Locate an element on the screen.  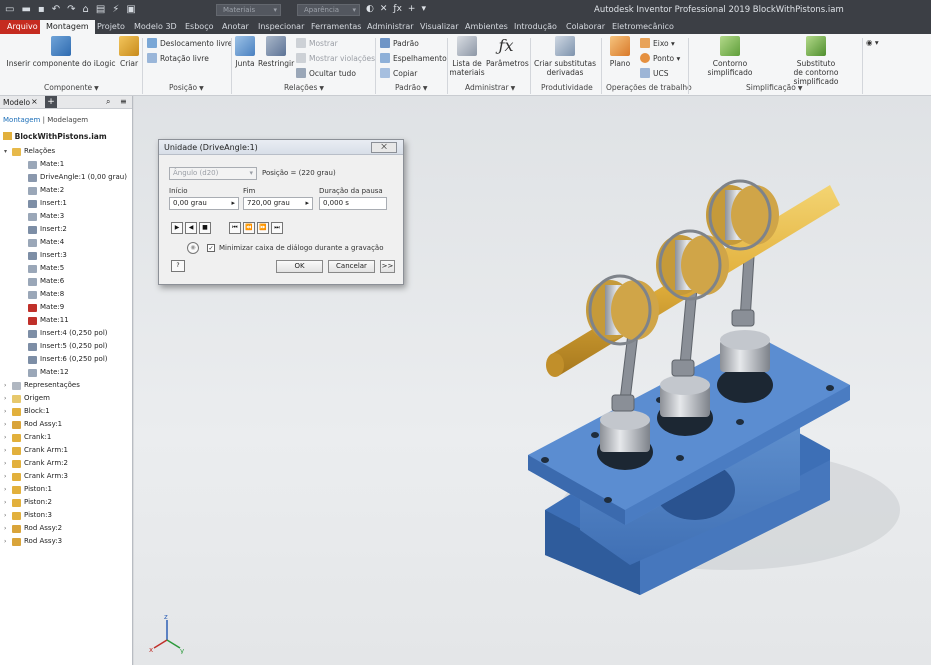
cancel-button: Cancelar is located at coordinates (351, 266).